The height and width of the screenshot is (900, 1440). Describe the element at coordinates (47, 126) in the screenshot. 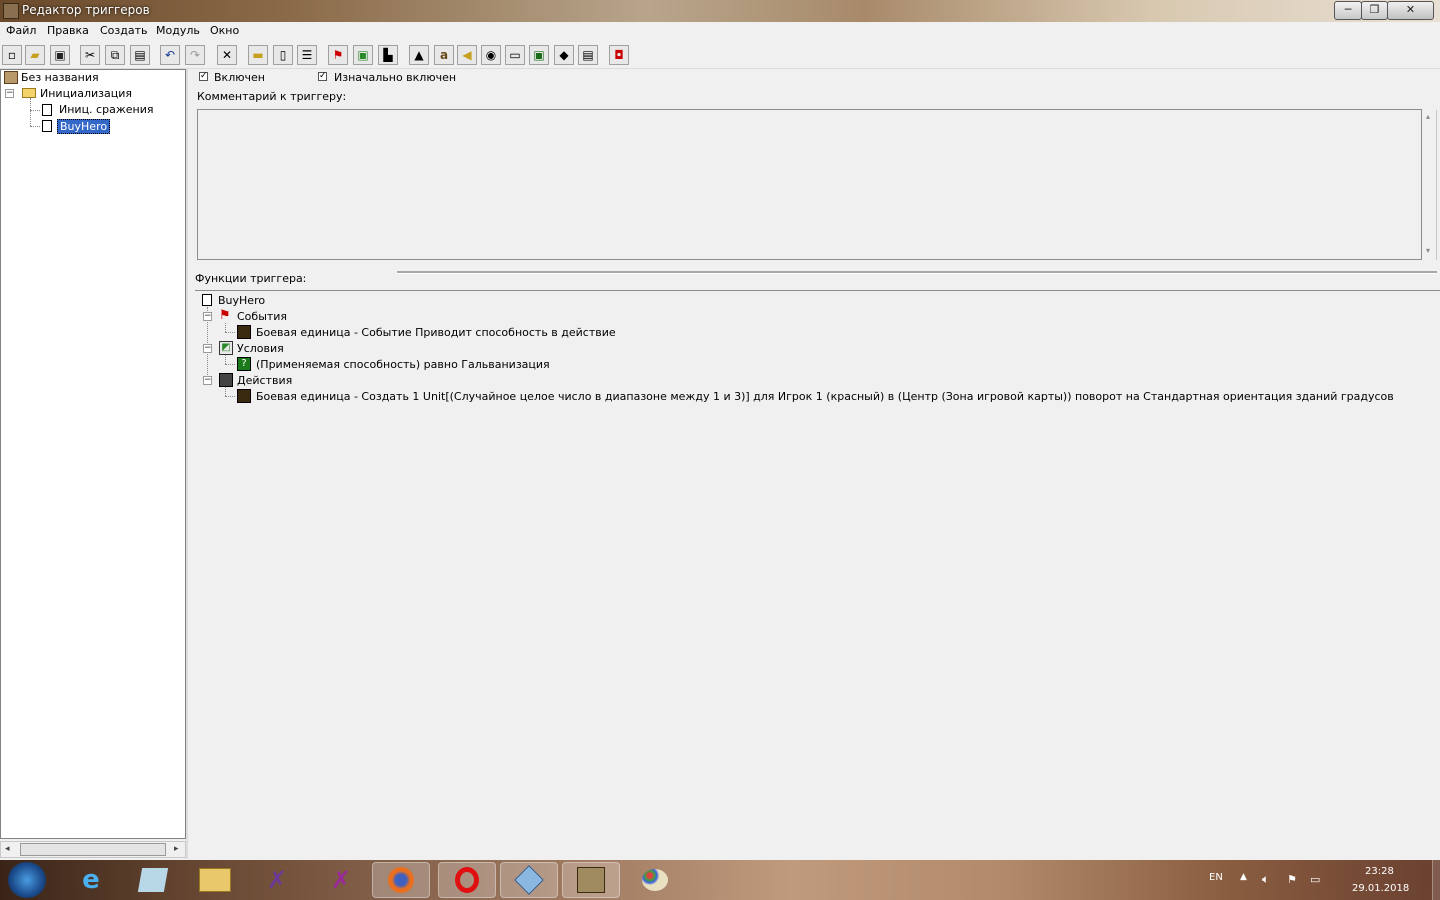

I see `trigger-doc-icon` at that location.